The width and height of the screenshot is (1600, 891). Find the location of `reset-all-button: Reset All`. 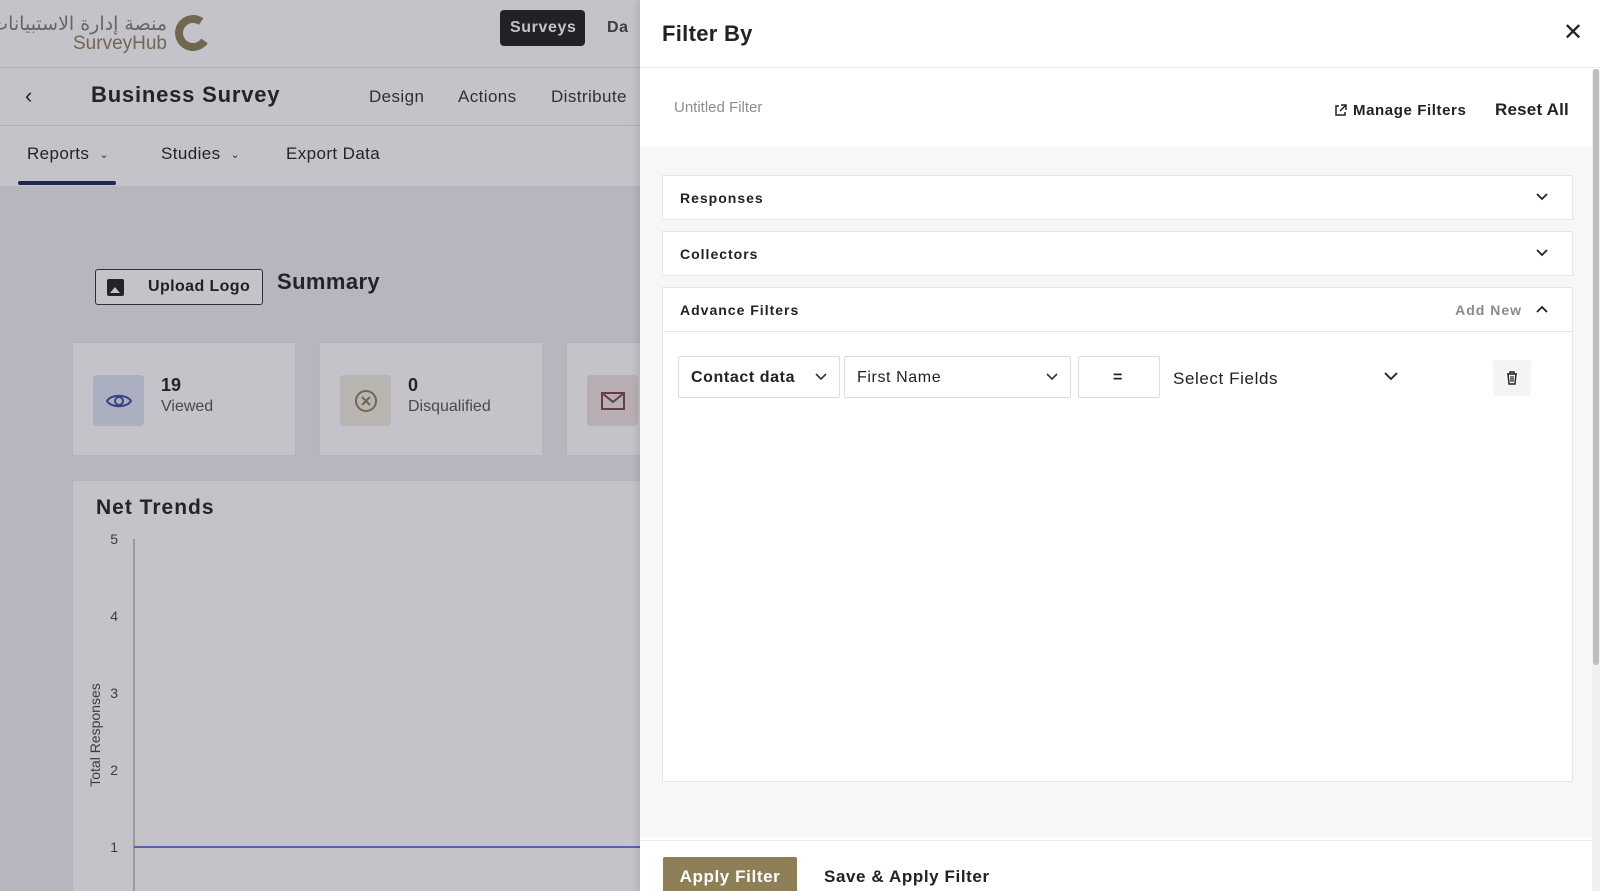

reset-all-button: Reset All is located at coordinates (1532, 110).